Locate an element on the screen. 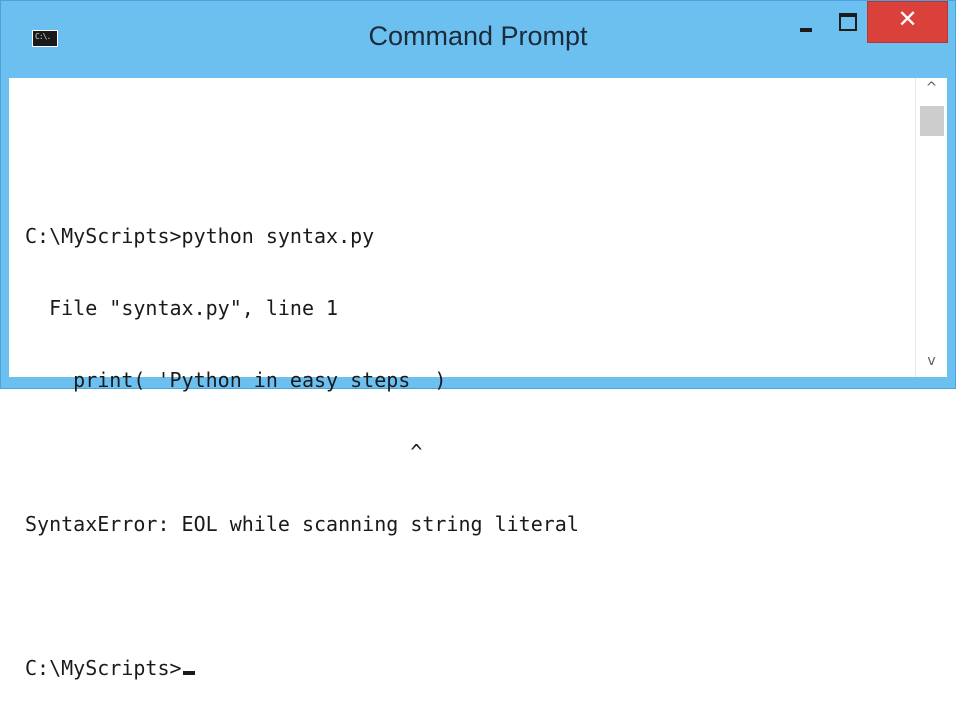 The width and height of the screenshot is (956, 728). console-line: File "syntax.py", line 1 is located at coordinates (182, 308).